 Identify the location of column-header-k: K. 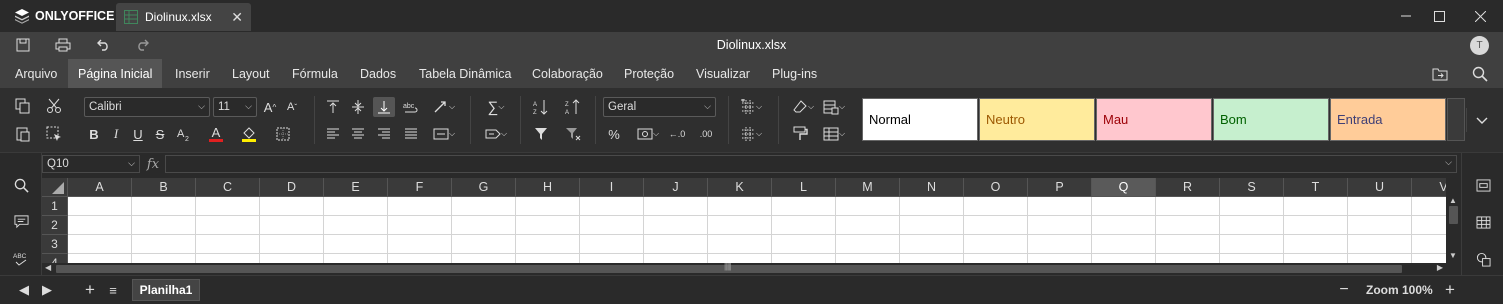
(740, 187).